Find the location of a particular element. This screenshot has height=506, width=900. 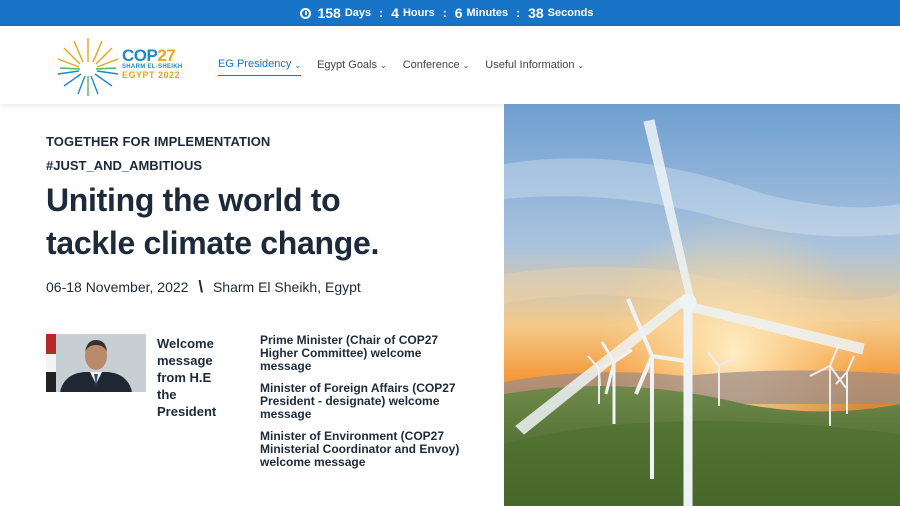

countdown-seconds: 38 is located at coordinates (536, 13).